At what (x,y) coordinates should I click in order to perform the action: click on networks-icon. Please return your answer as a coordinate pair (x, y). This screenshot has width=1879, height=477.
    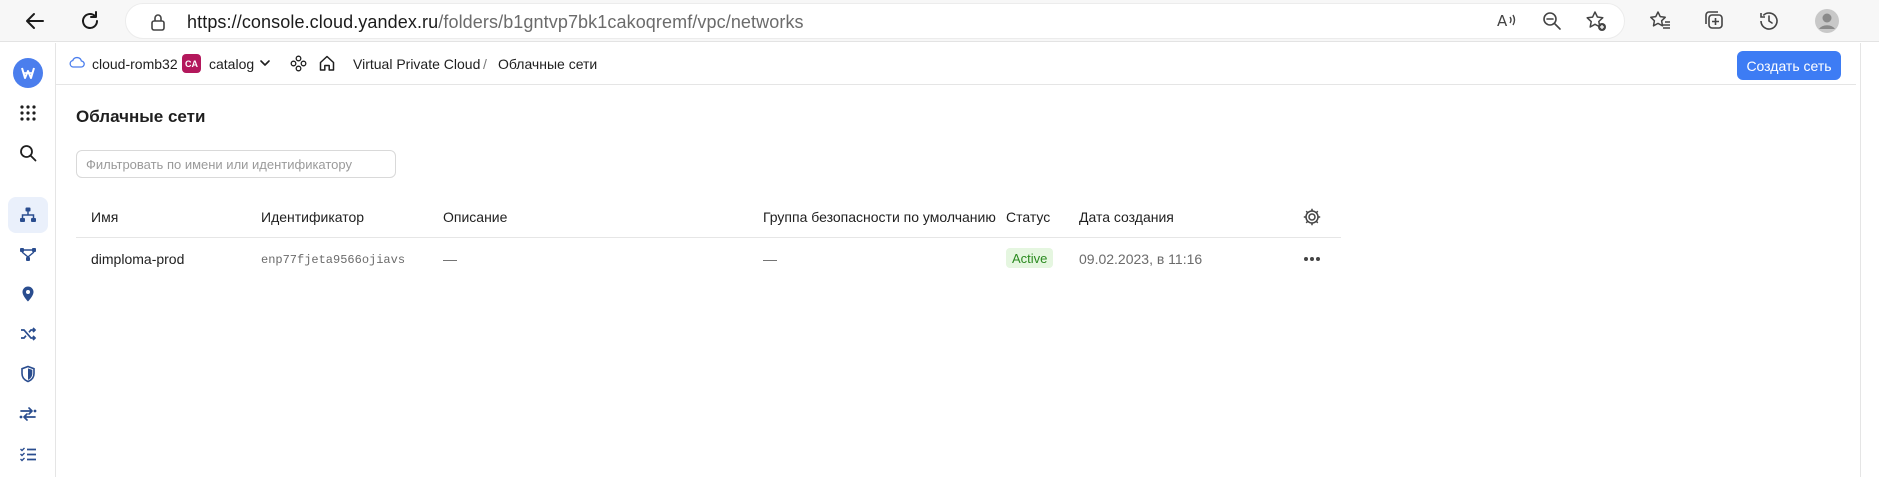
    Looking at the image, I should click on (28, 215).